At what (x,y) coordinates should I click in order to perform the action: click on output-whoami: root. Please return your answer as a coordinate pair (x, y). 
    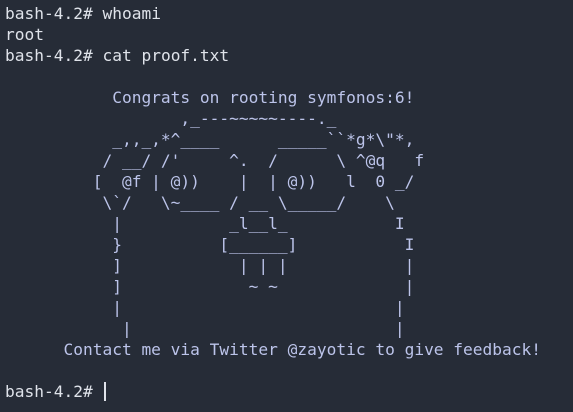
    Looking at the image, I should click on (24, 34).